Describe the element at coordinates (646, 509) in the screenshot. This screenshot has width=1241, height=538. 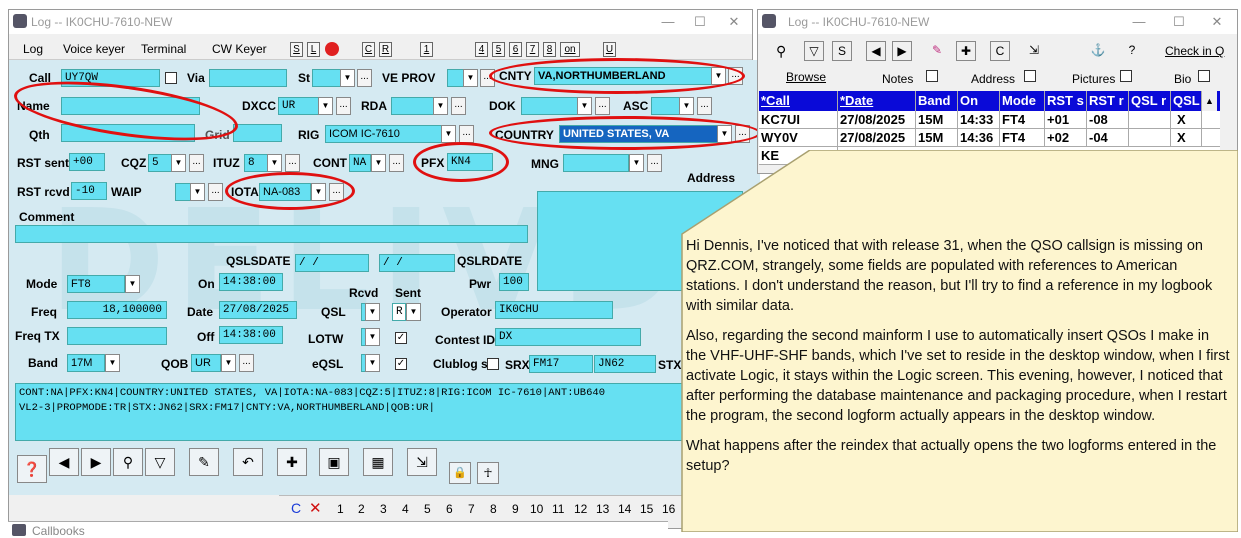
I see `page-15: 15` at that location.